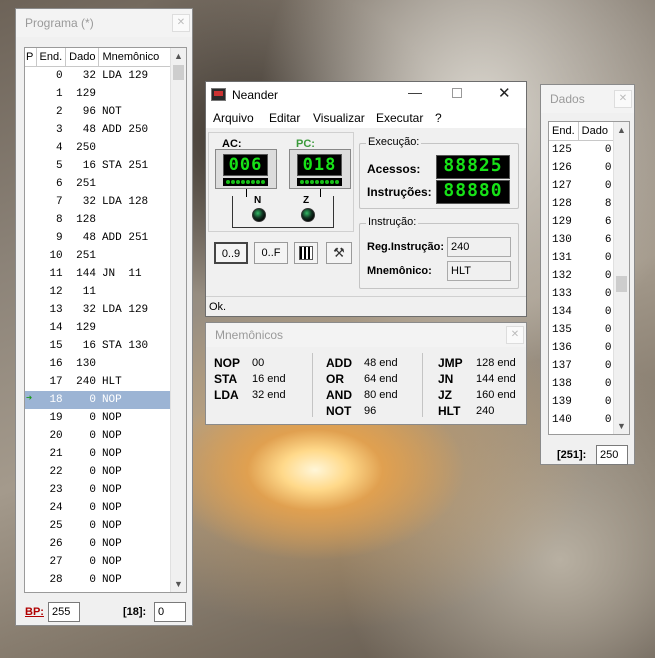  I want to click on table-row: 8 128, so click(98, 220).